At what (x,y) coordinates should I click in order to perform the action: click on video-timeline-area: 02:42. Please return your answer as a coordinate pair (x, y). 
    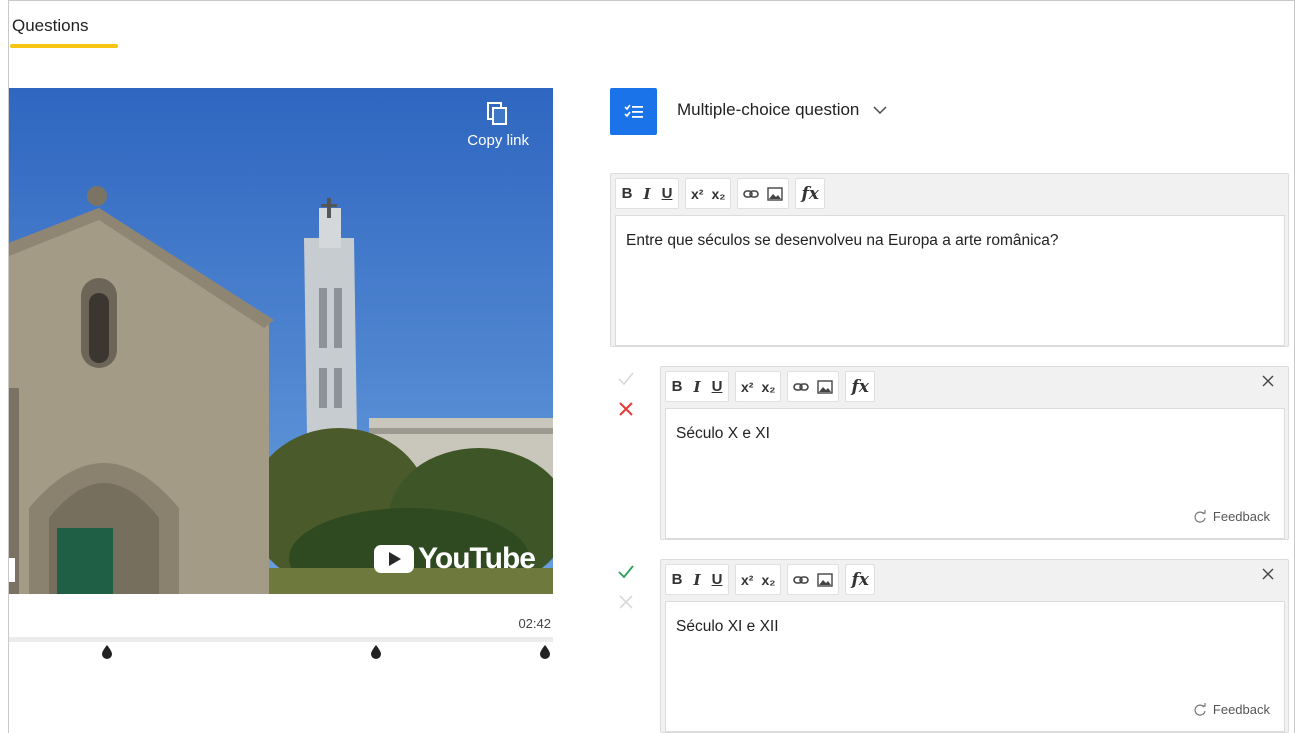
    Looking at the image, I should click on (281, 663).